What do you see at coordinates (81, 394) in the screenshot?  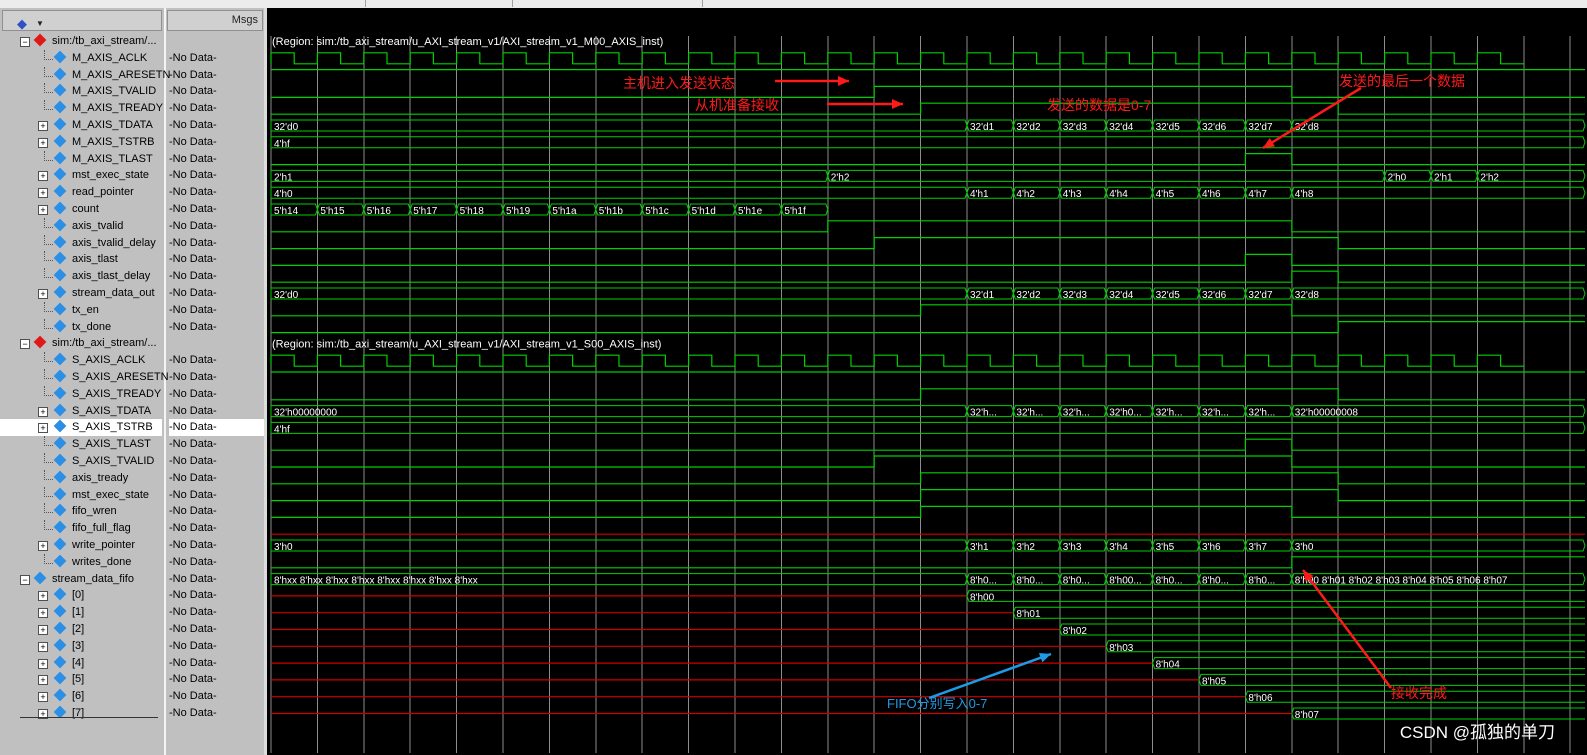 I see `signal-name-cell: S_AXIS_TREADY` at bounding box center [81, 394].